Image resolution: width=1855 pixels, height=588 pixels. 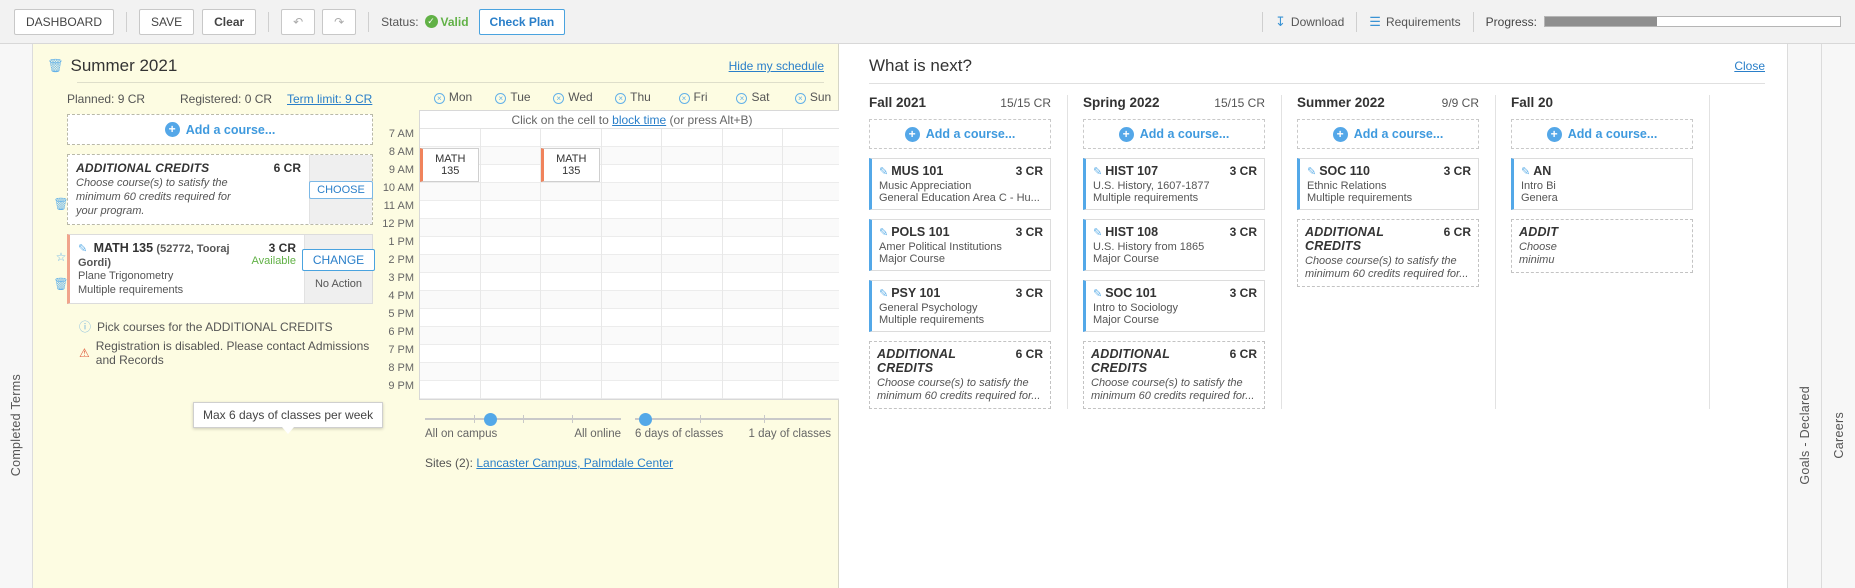 What do you see at coordinates (776, 66) in the screenshot?
I see `hide-schedule-link: Hide my schedule` at bounding box center [776, 66].